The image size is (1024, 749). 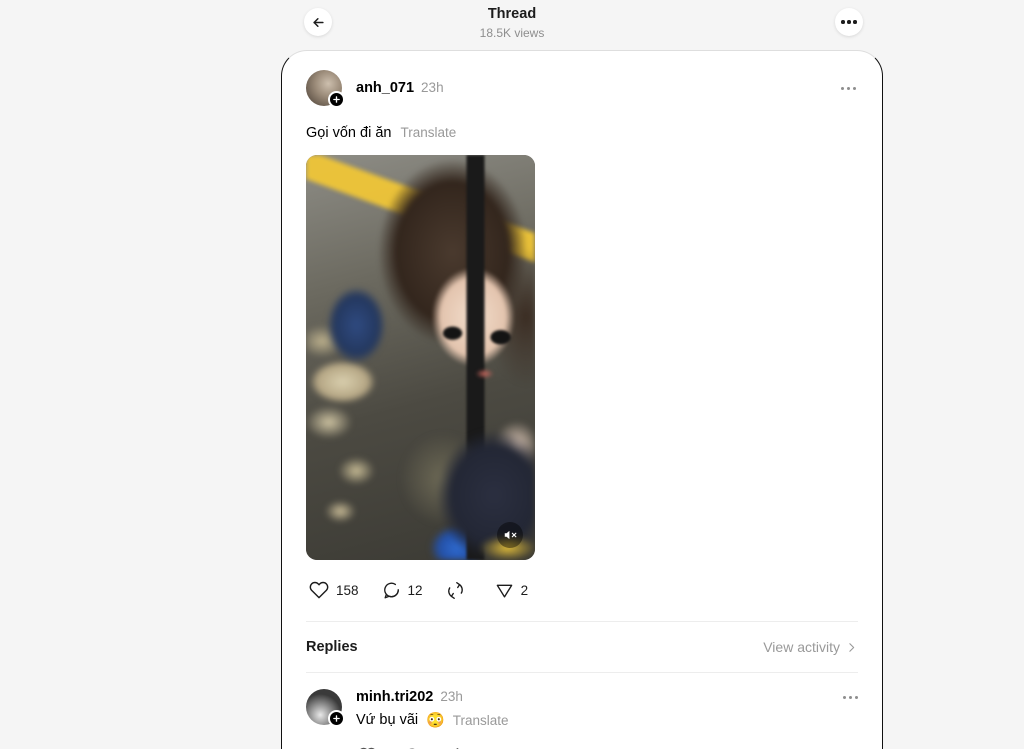 What do you see at coordinates (801, 647) in the screenshot?
I see `view-activity-label: View activity` at bounding box center [801, 647].